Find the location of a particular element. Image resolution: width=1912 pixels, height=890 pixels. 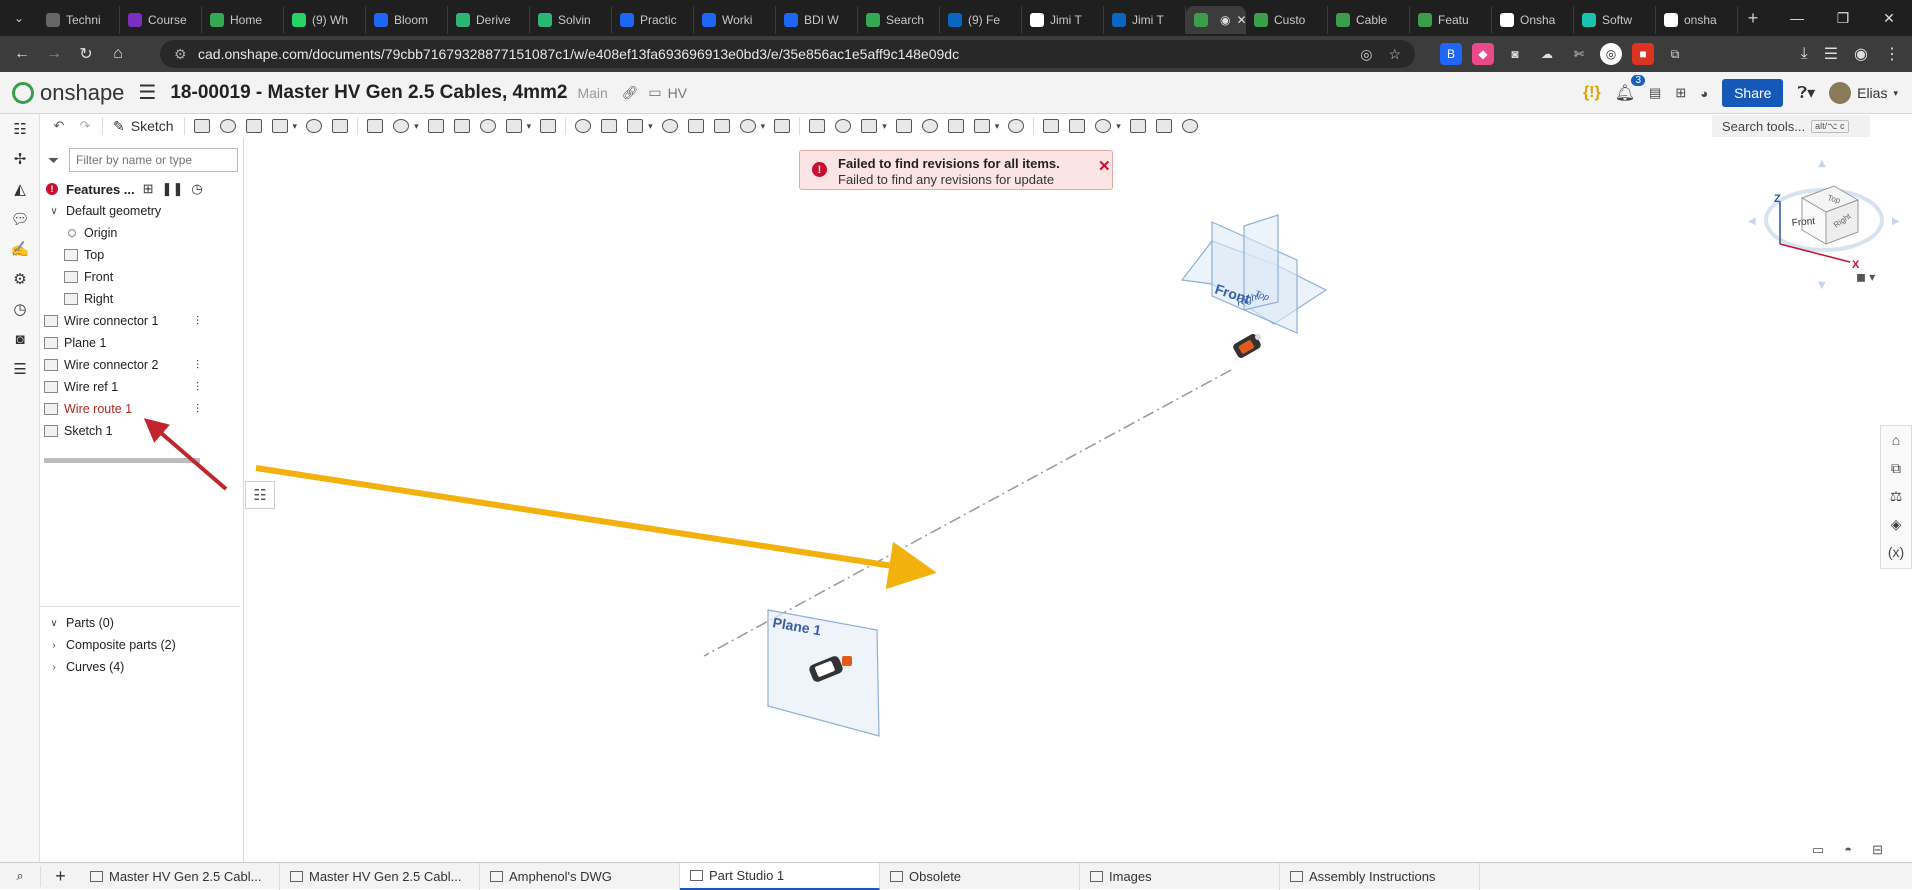

learning-center-icon: ◕ is located at coordinates (1704, 93).